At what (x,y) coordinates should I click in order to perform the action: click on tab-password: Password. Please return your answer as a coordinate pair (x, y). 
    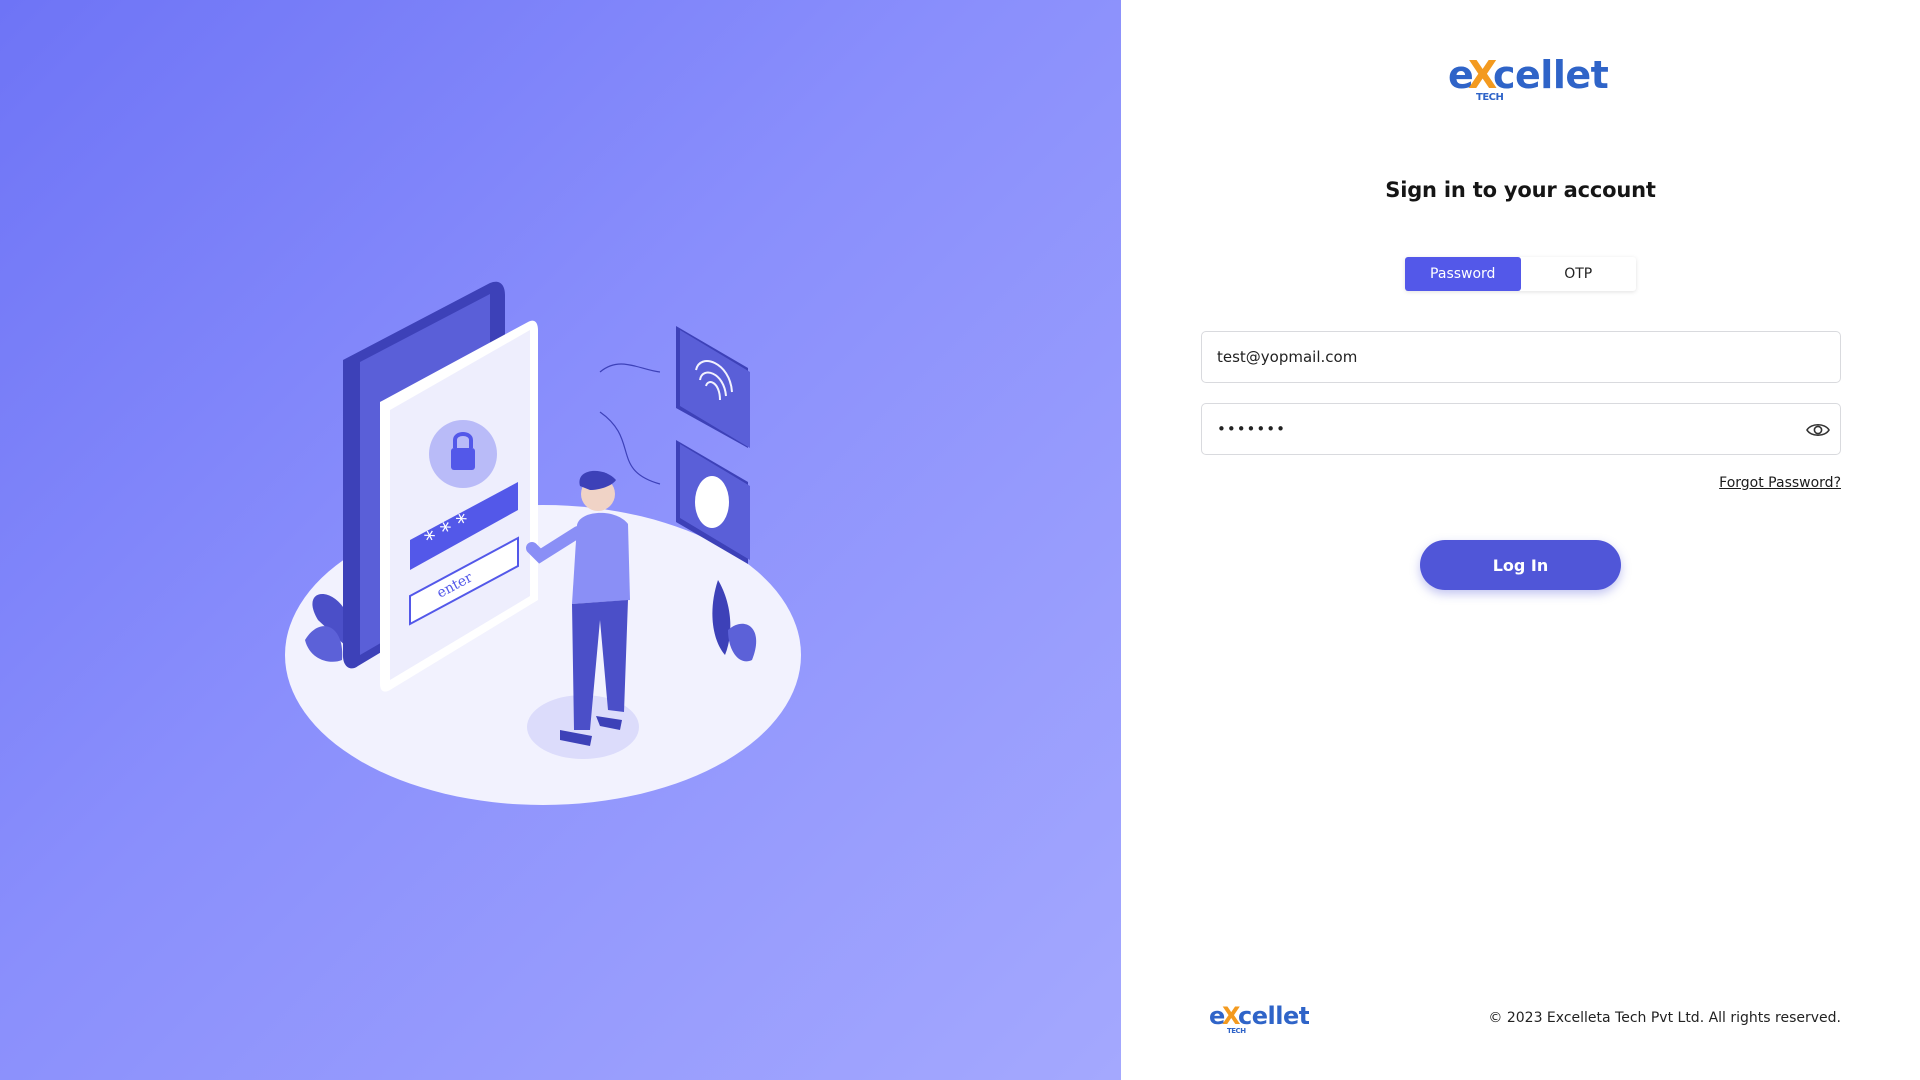
    Looking at the image, I should click on (1463, 274).